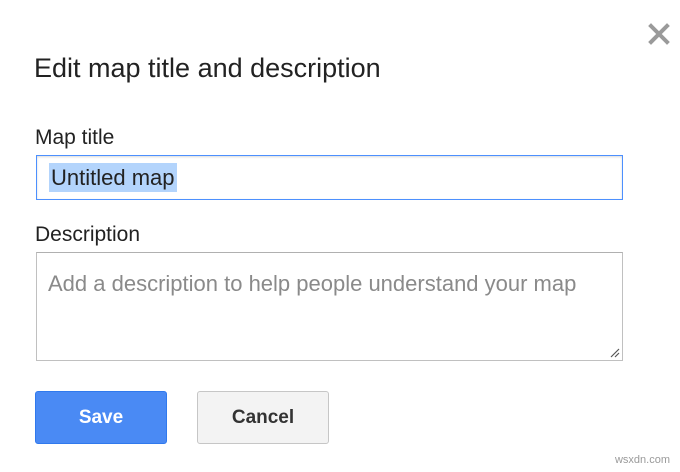 Image resolution: width=680 pixels, height=472 pixels. I want to click on description-label: Description, so click(88, 234).